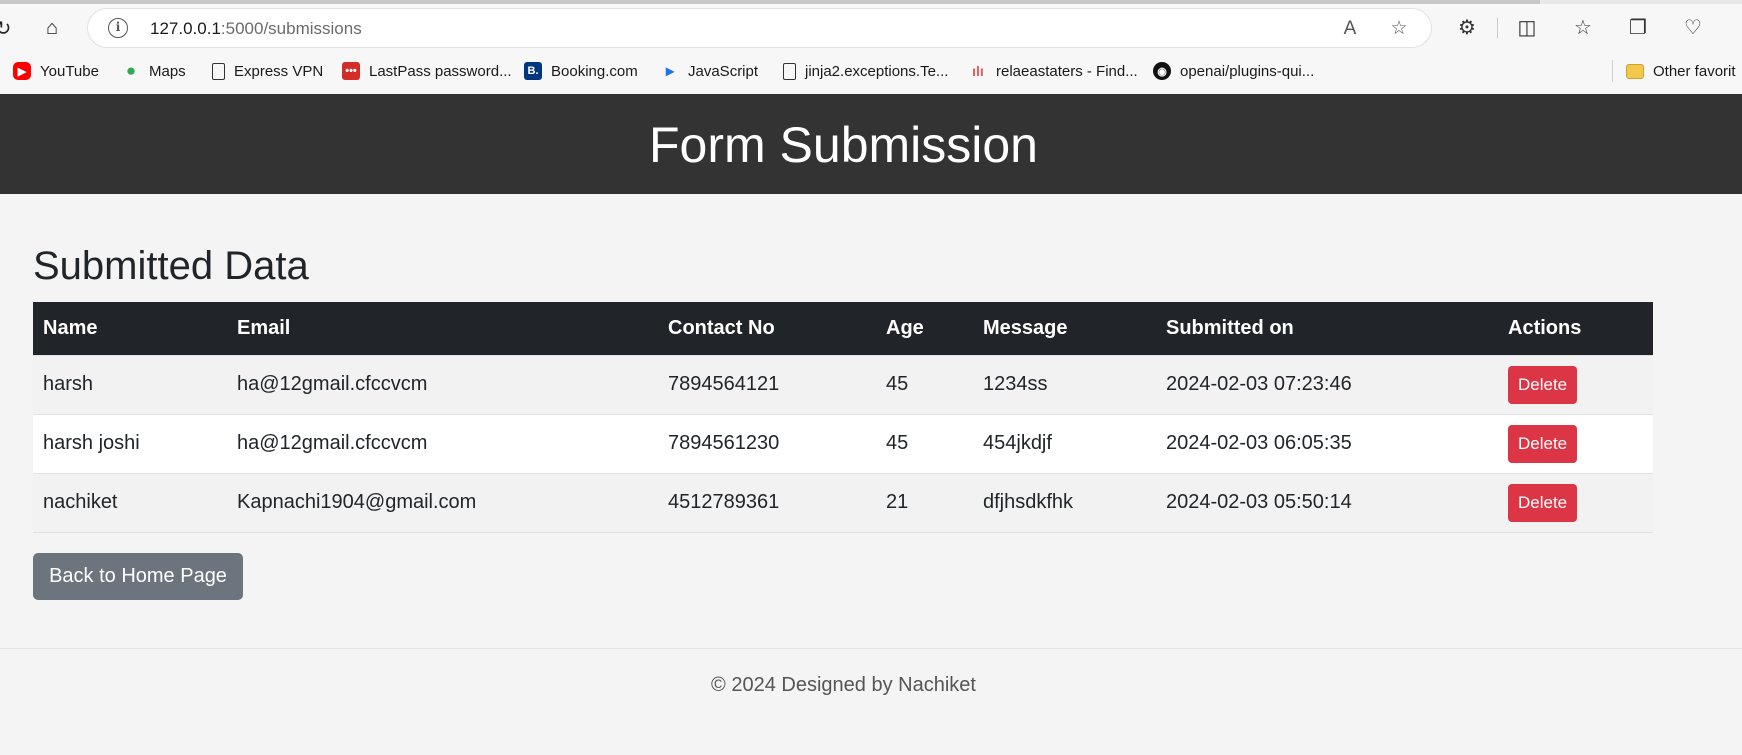 This screenshot has height=755, width=1742. Describe the element at coordinates (1064, 384) in the screenshot. I see `cell-message: 1234ss` at that location.